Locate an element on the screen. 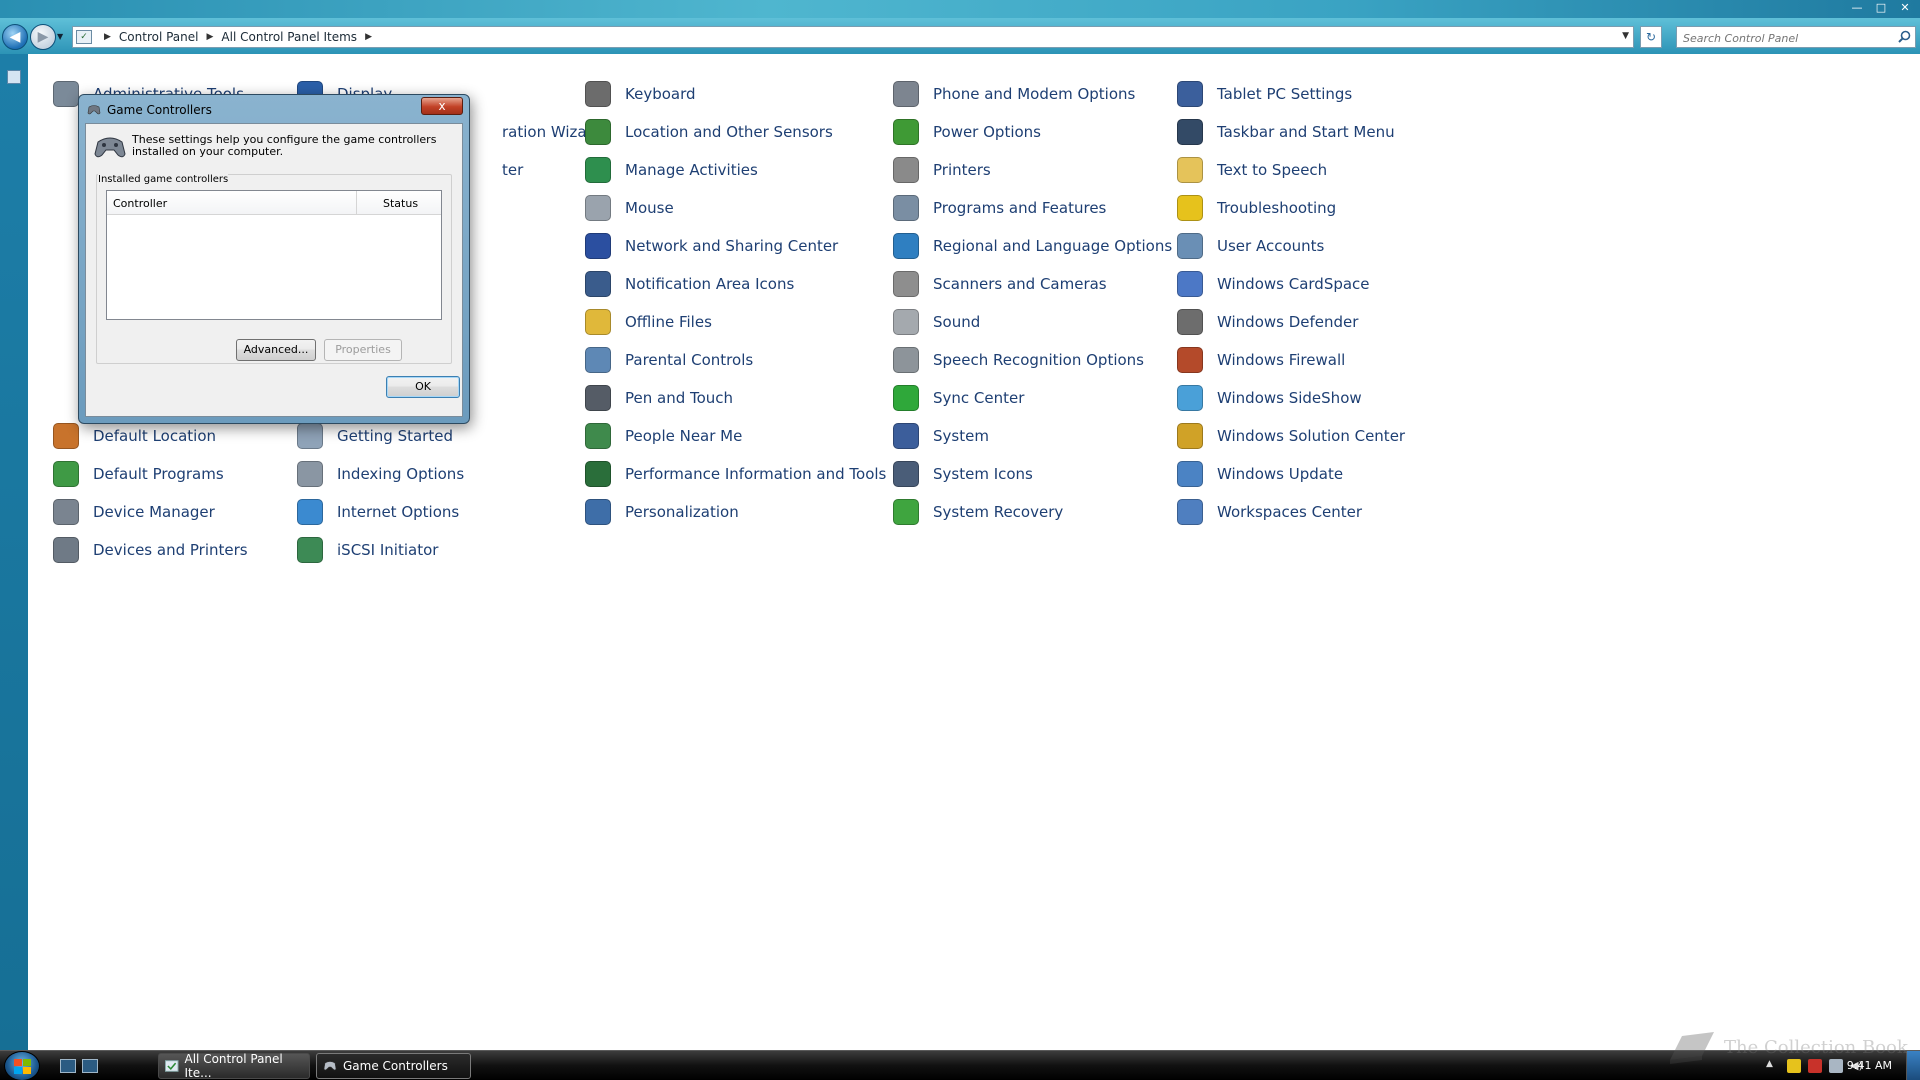 The image size is (1920, 1080). control-panel-item: Default Programs is located at coordinates (137, 474).